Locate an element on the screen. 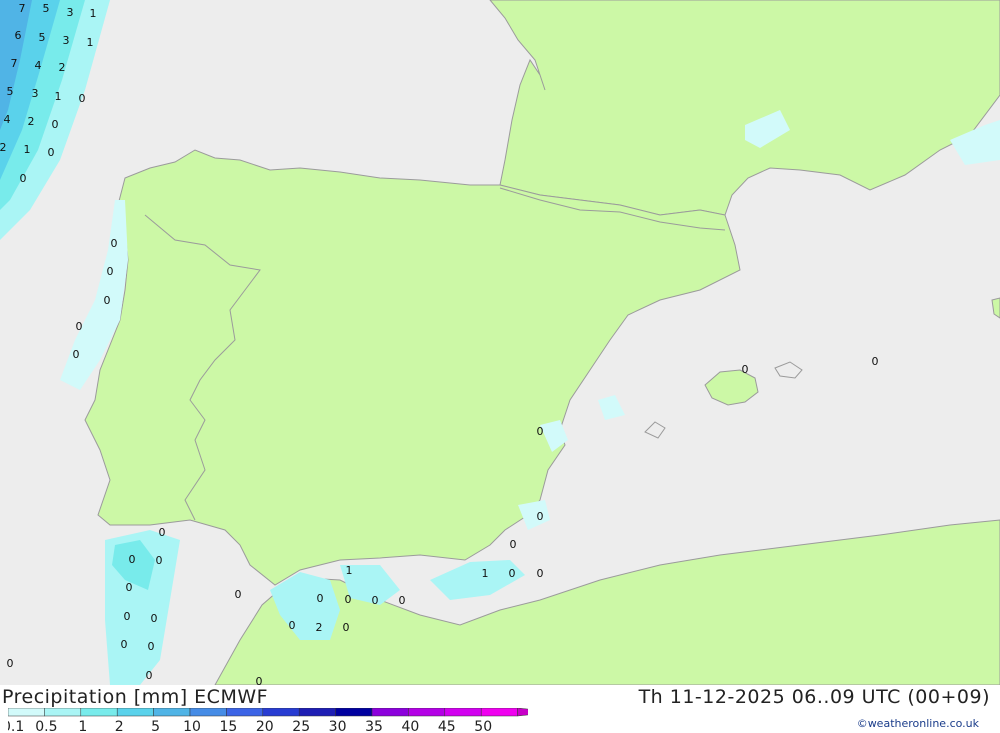  legend-tick-label: 20 is located at coordinates (265, 726).